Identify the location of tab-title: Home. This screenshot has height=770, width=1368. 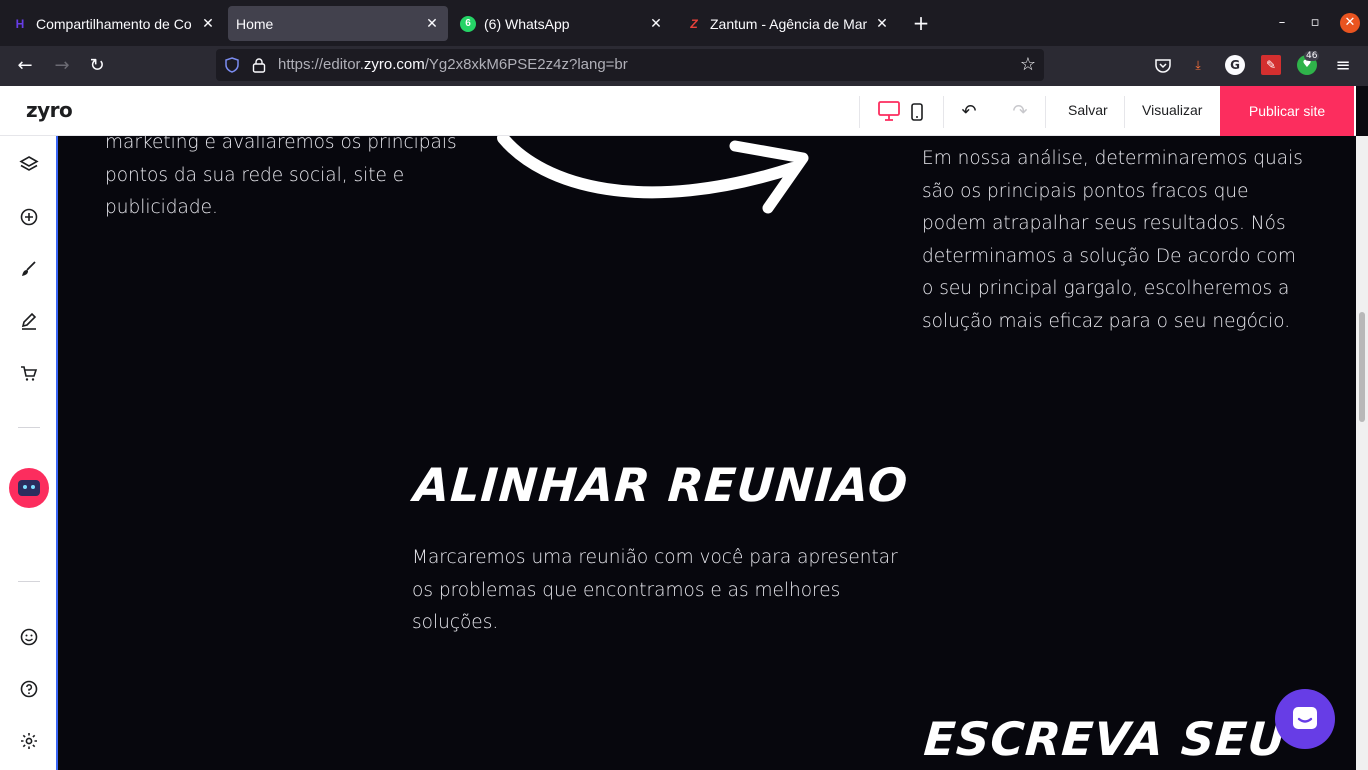
(255, 23).